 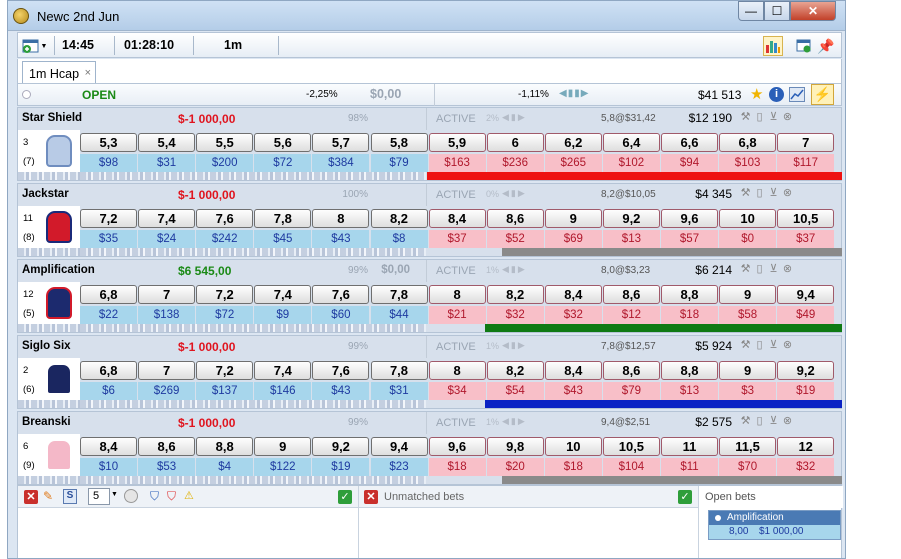 What do you see at coordinates (283, 239) in the screenshot?
I see `back-amount: $45` at bounding box center [283, 239].